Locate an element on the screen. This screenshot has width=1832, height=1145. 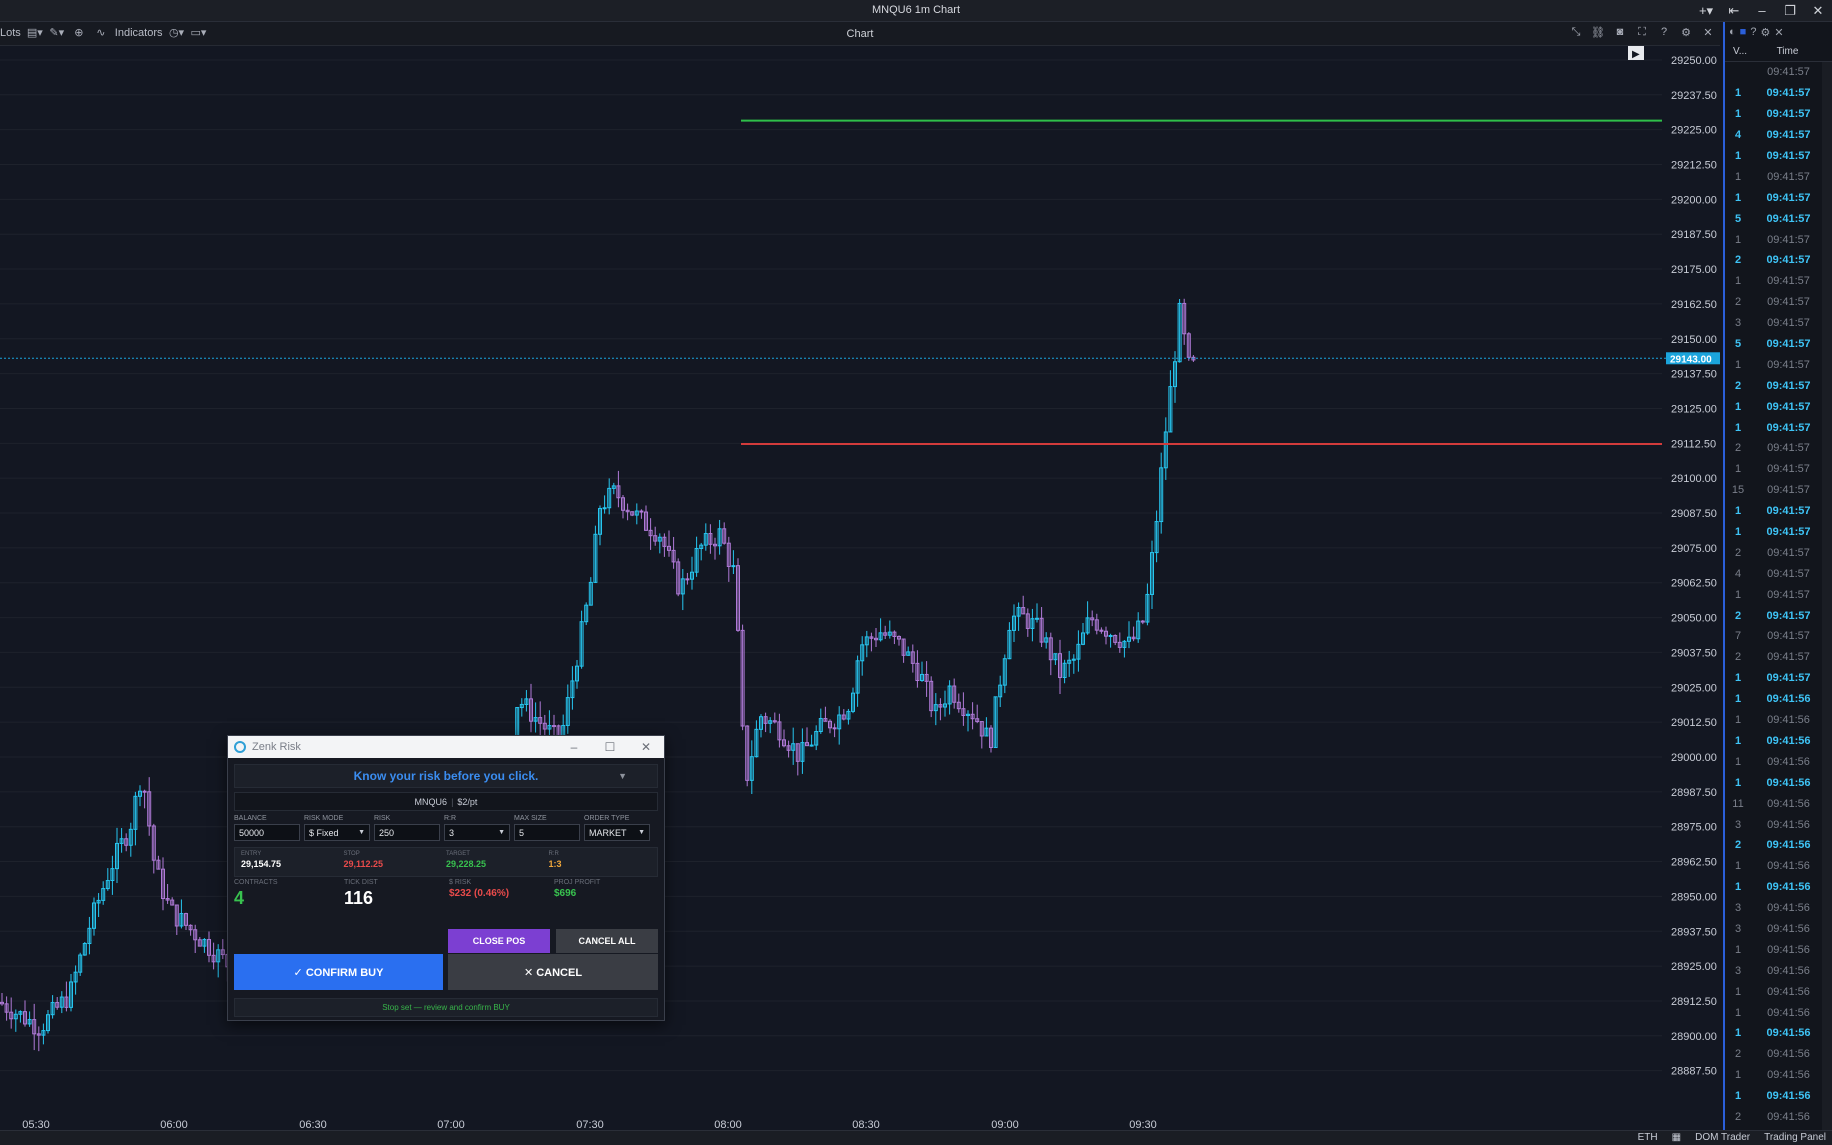
draw-pencil-icon: ✎▾ is located at coordinates (57, 32).